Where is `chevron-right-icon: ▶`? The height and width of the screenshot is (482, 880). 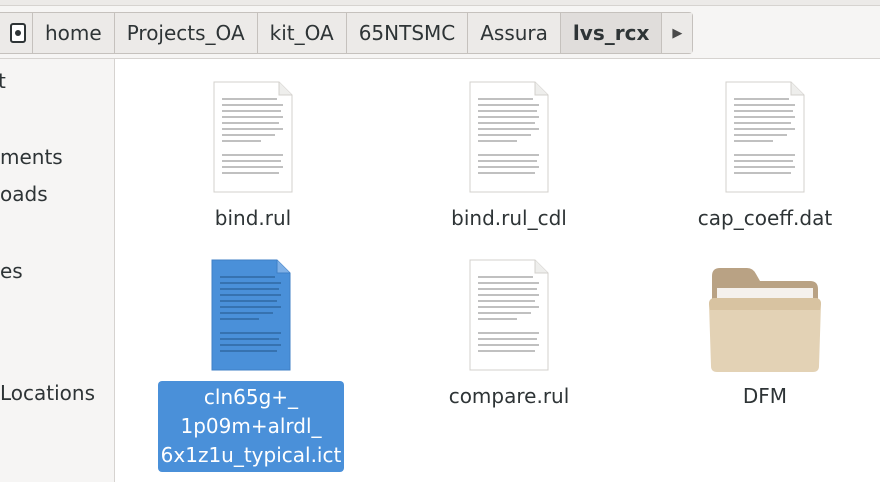
chevron-right-icon: ▶ is located at coordinates (677, 33).